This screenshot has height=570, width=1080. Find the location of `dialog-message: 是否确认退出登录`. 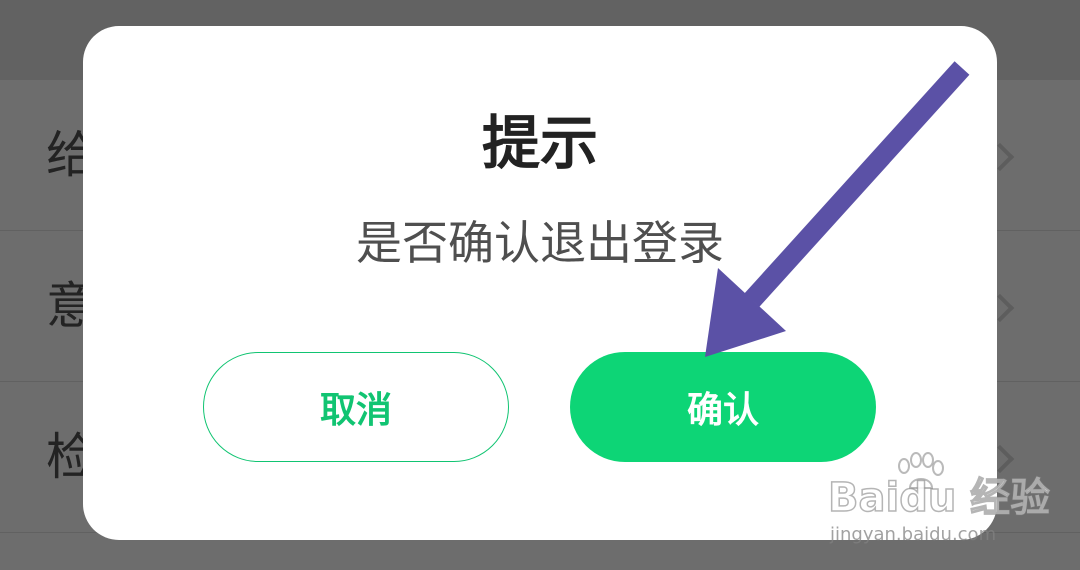

dialog-message: 是否确认退出登录 is located at coordinates (540, 243).